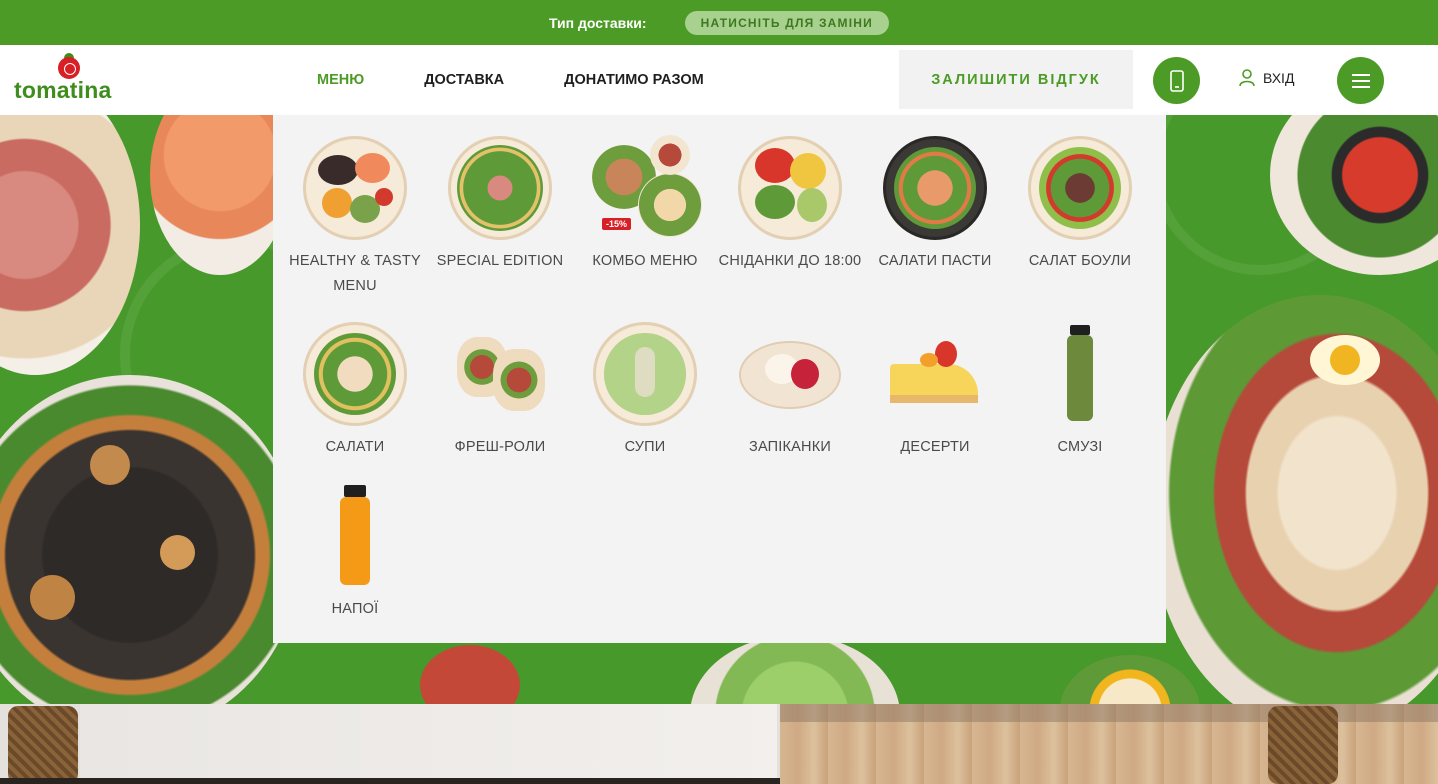 This screenshot has width=1438, height=784. What do you see at coordinates (645, 374) in the screenshot?
I see `cream-soup-icon` at bounding box center [645, 374].